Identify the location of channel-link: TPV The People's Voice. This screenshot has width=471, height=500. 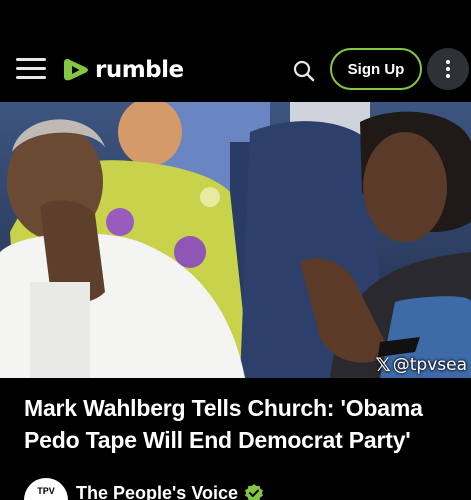
(144, 489).